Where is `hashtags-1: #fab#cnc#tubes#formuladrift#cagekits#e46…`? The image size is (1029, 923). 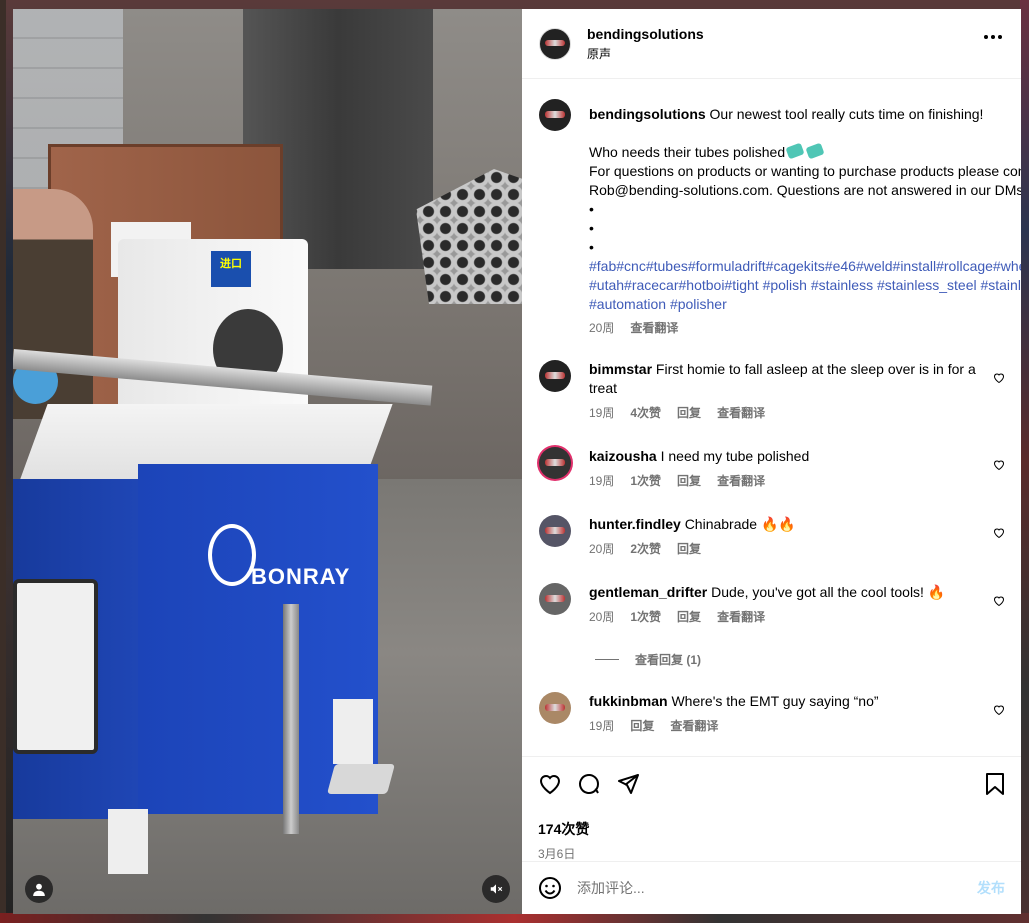 hashtags-1: #fab#cnc#tubes#formuladrift#cagekits#e46… is located at coordinates (805, 266).